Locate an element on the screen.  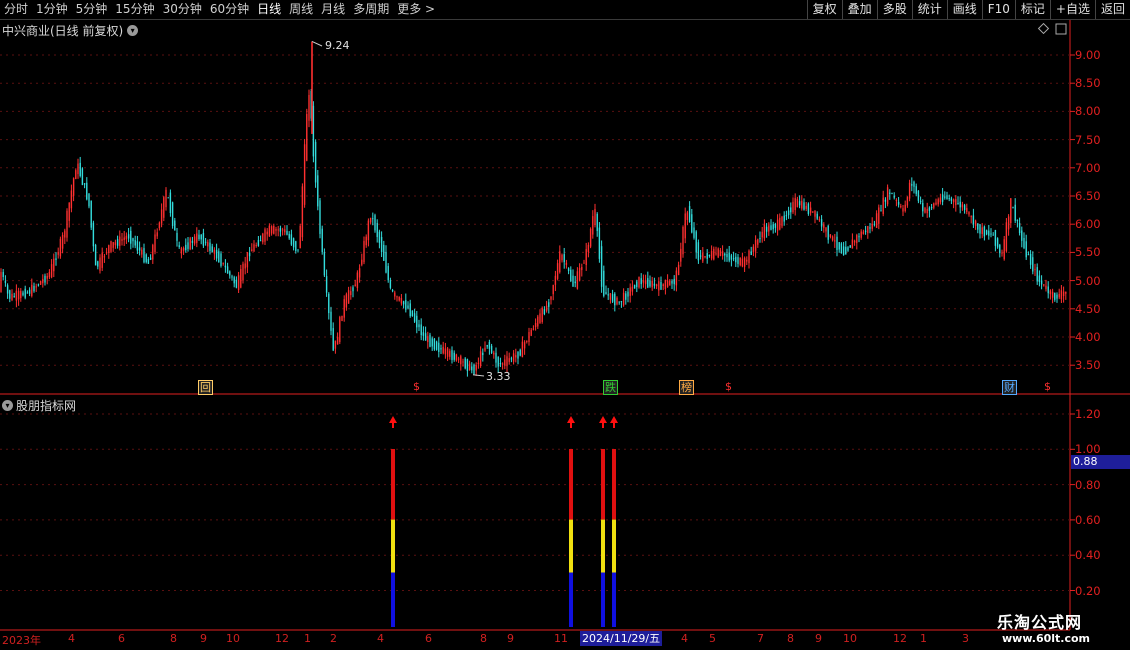
price-tick: 4.50 is located at coordinates (1088, 308).